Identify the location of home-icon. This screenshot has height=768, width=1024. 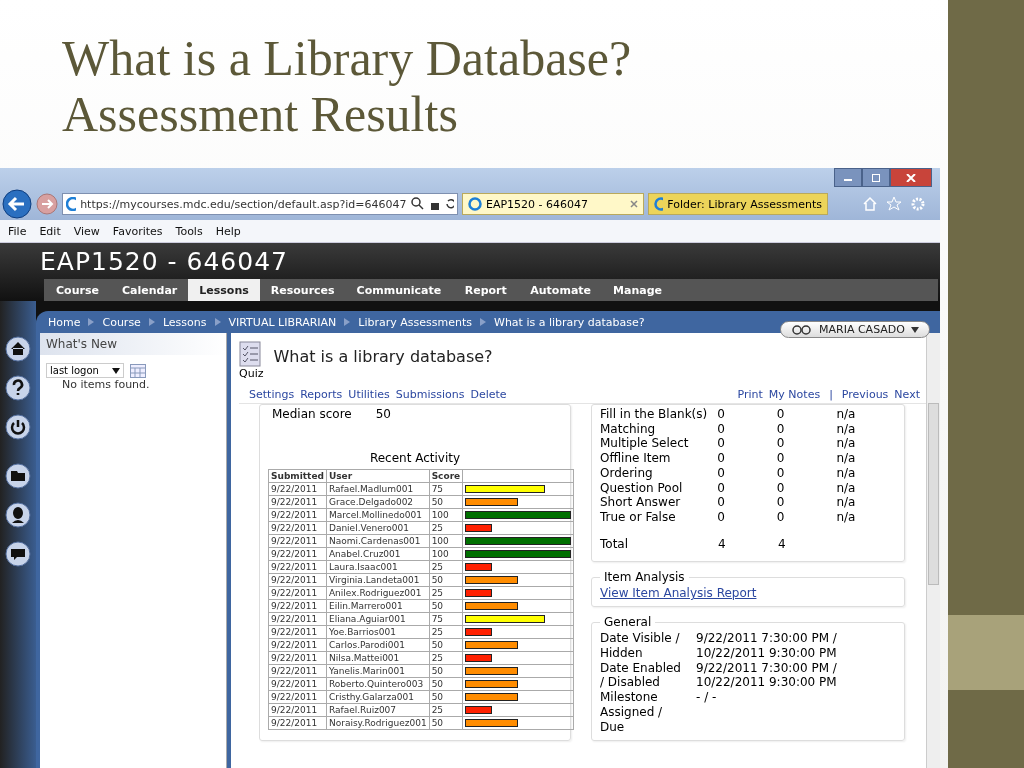
(18, 349).